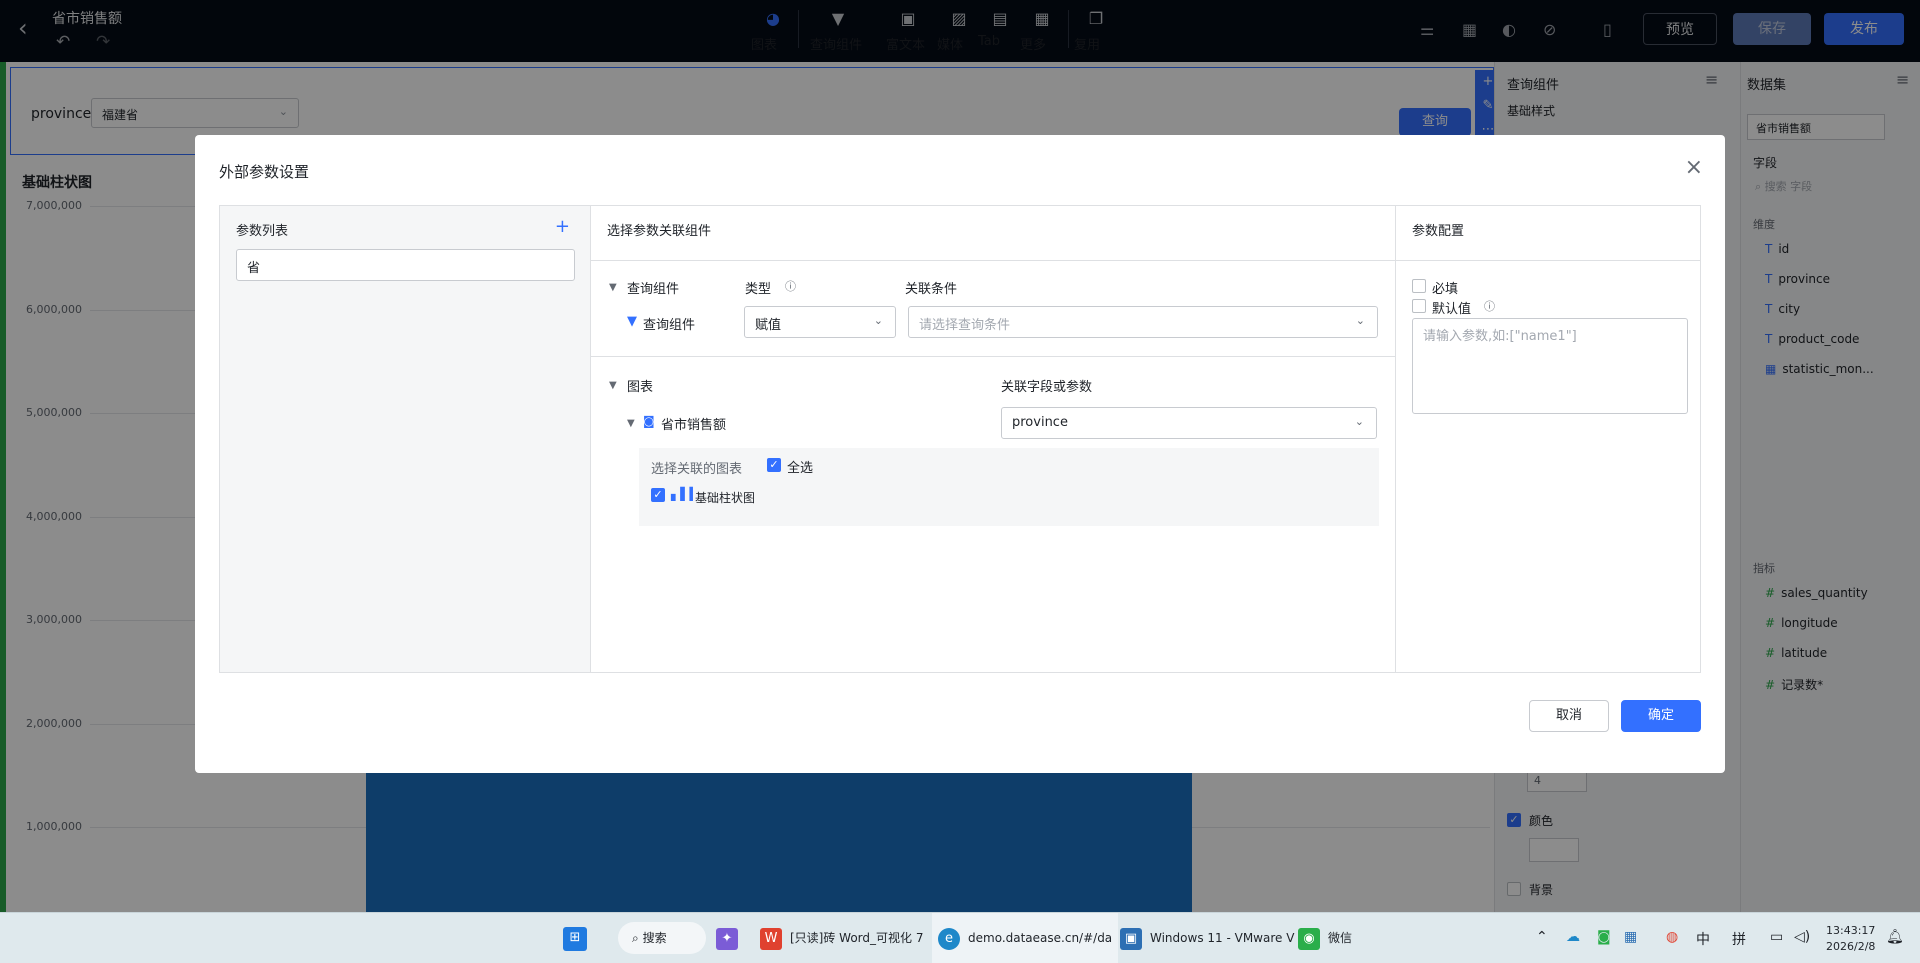 The image size is (1920, 963). What do you see at coordinates (562, 226) in the screenshot?
I see `add-param-icon: +` at bounding box center [562, 226].